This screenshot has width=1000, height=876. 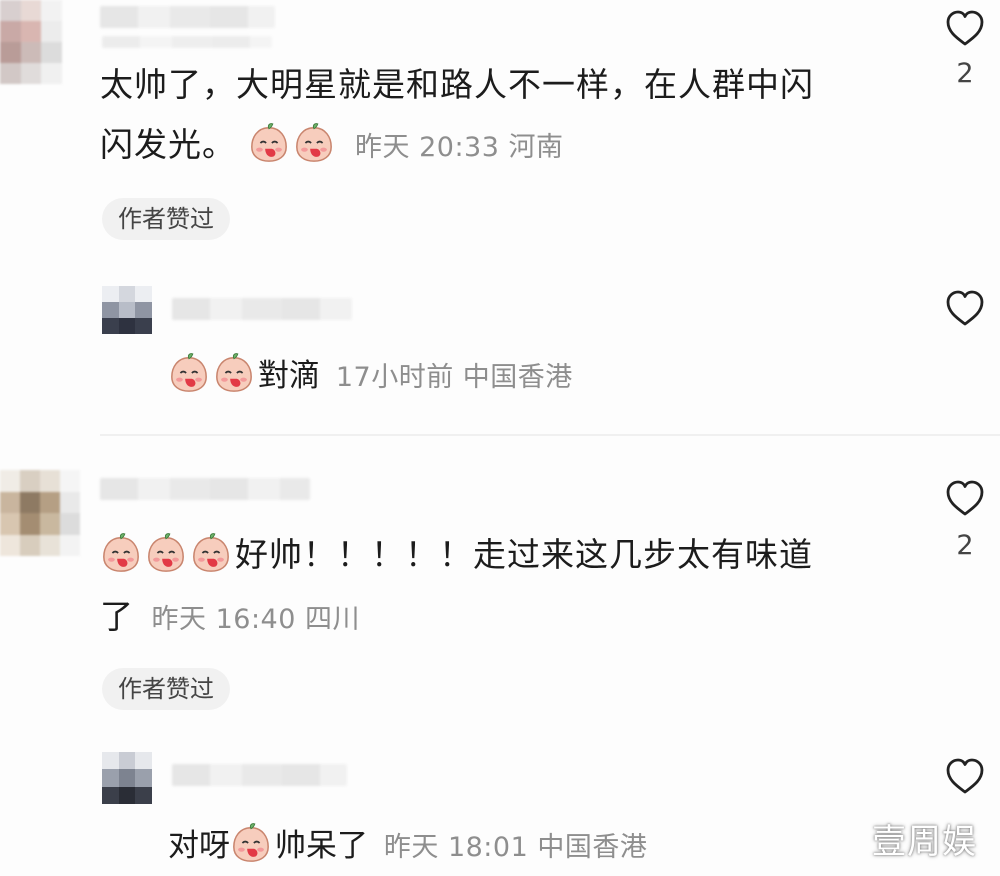 What do you see at coordinates (251, 843) in the screenshot?
I see `drooling-peach-emoji-icon` at bounding box center [251, 843].